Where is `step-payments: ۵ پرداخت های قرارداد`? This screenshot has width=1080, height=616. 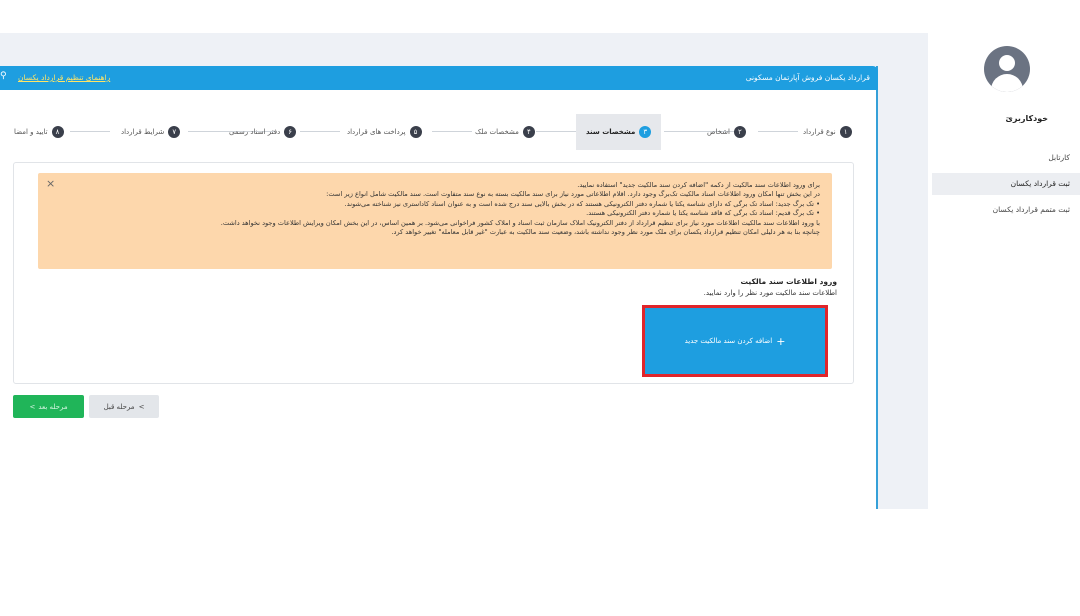 step-payments: ۵ پرداخت های قرارداد is located at coordinates (384, 132).